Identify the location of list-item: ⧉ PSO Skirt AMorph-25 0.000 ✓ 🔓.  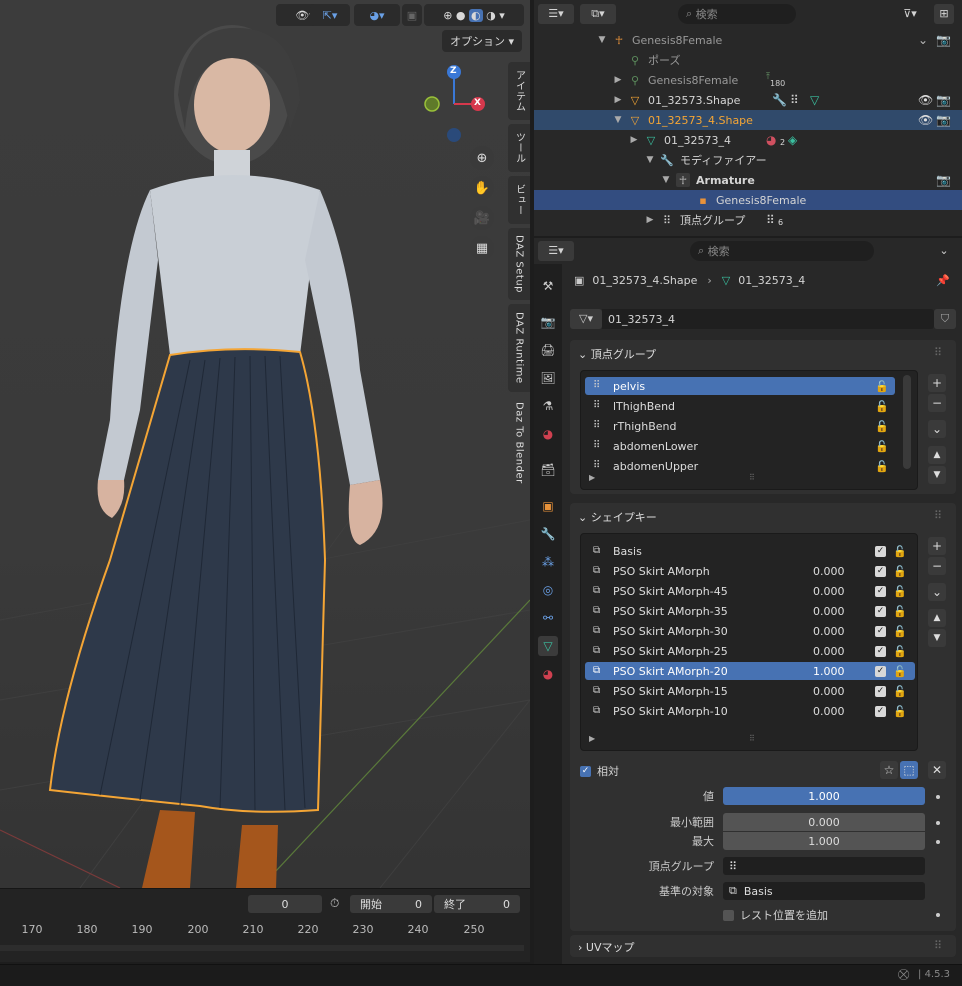
(750, 651).